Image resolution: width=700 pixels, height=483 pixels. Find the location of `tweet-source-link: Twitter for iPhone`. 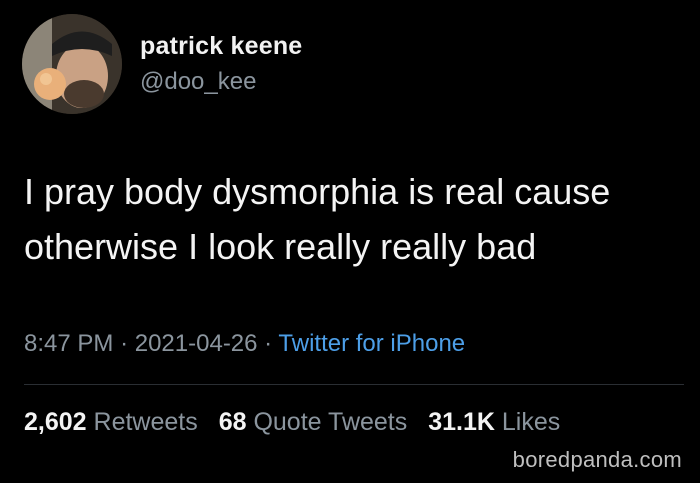

tweet-source-link: Twitter for iPhone is located at coordinates (371, 343).